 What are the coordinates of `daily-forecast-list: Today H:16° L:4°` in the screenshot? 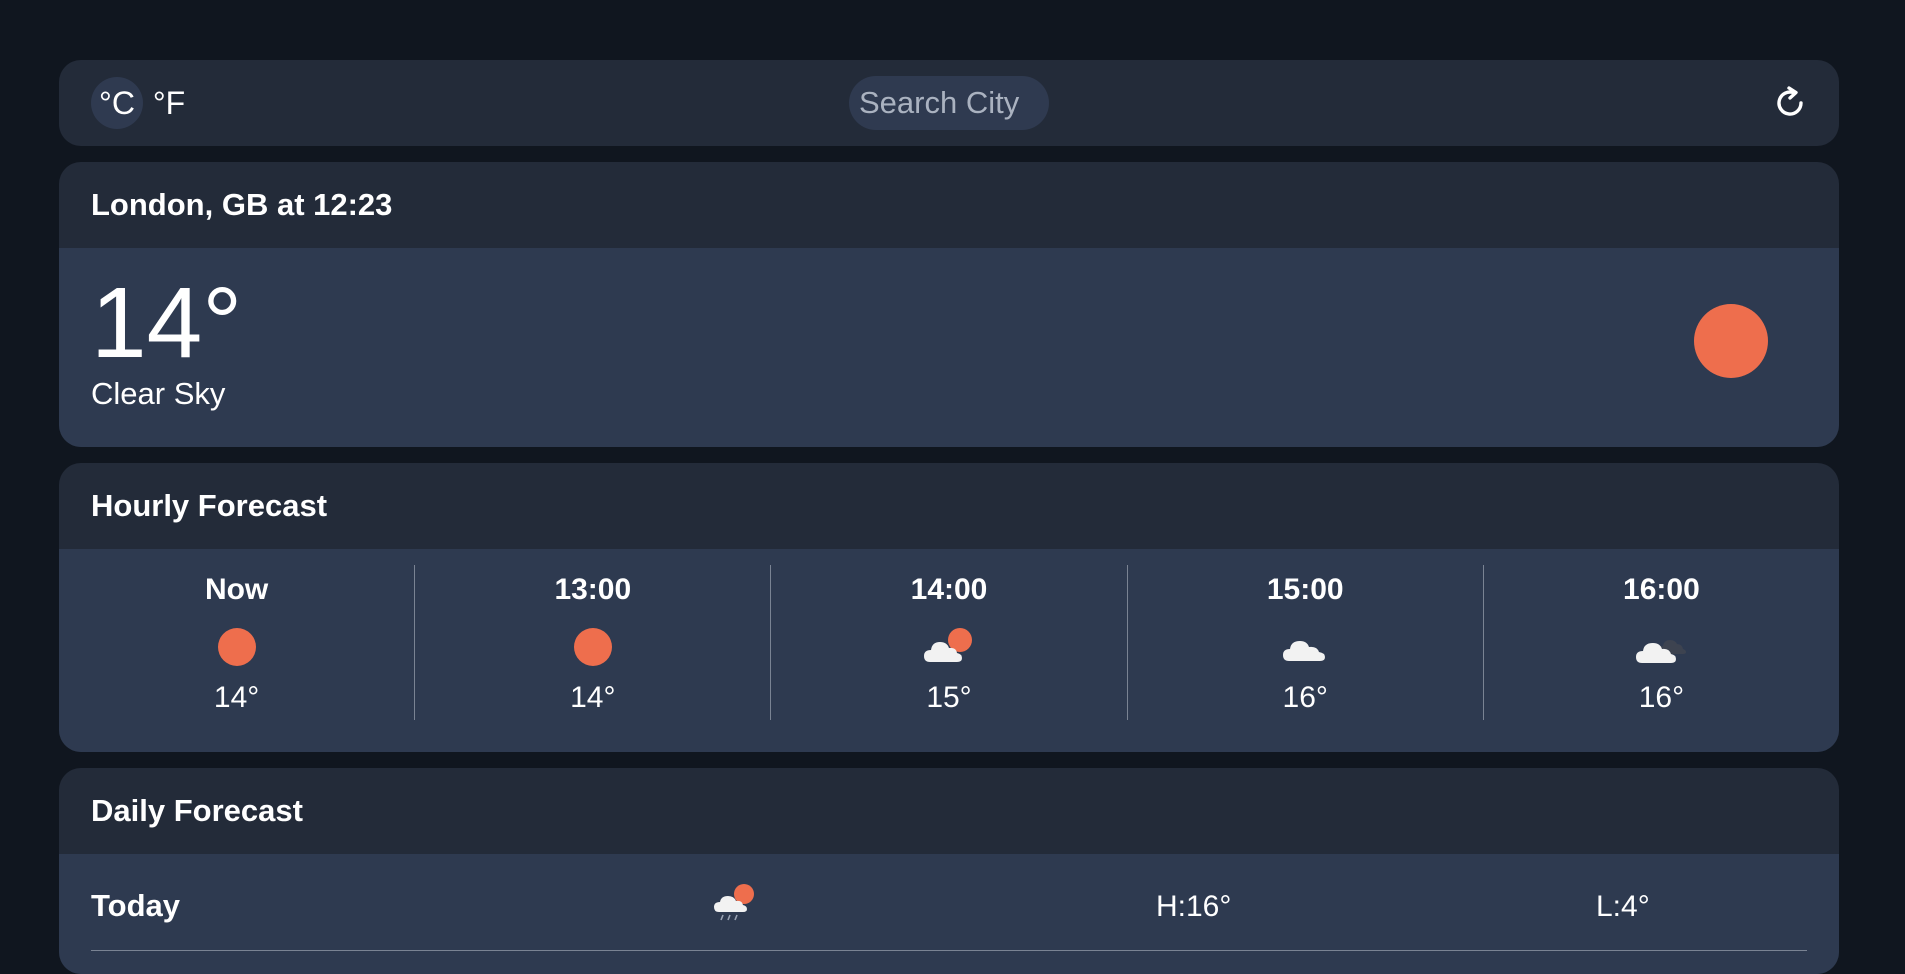 It's located at (949, 914).